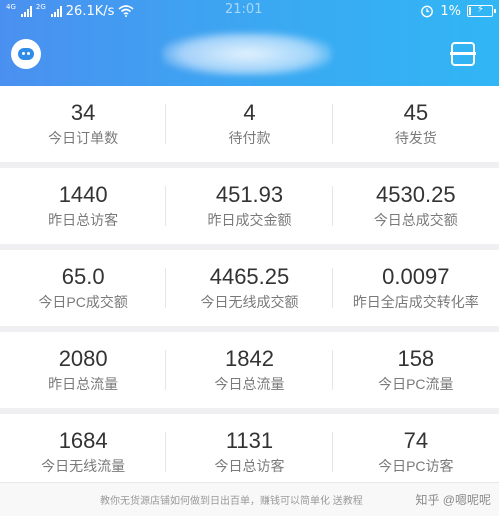 The height and width of the screenshot is (516, 499). Describe the element at coordinates (463, 54) in the screenshot. I see `switch-store-icon` at that location.